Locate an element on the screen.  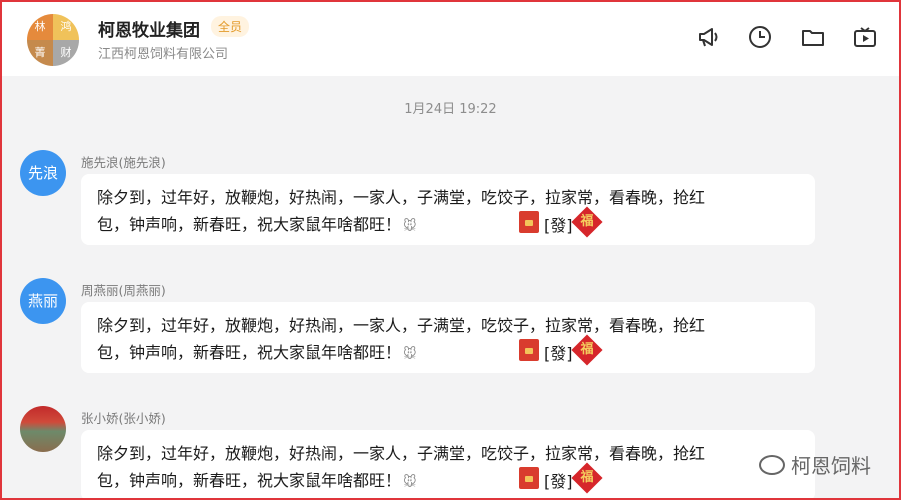
message-timestamp: 1月24日 19:22 is located at coordinates (450, 109).